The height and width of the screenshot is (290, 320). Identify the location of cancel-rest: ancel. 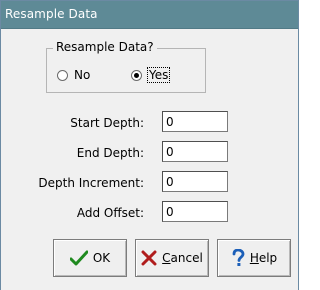
(186, 258).